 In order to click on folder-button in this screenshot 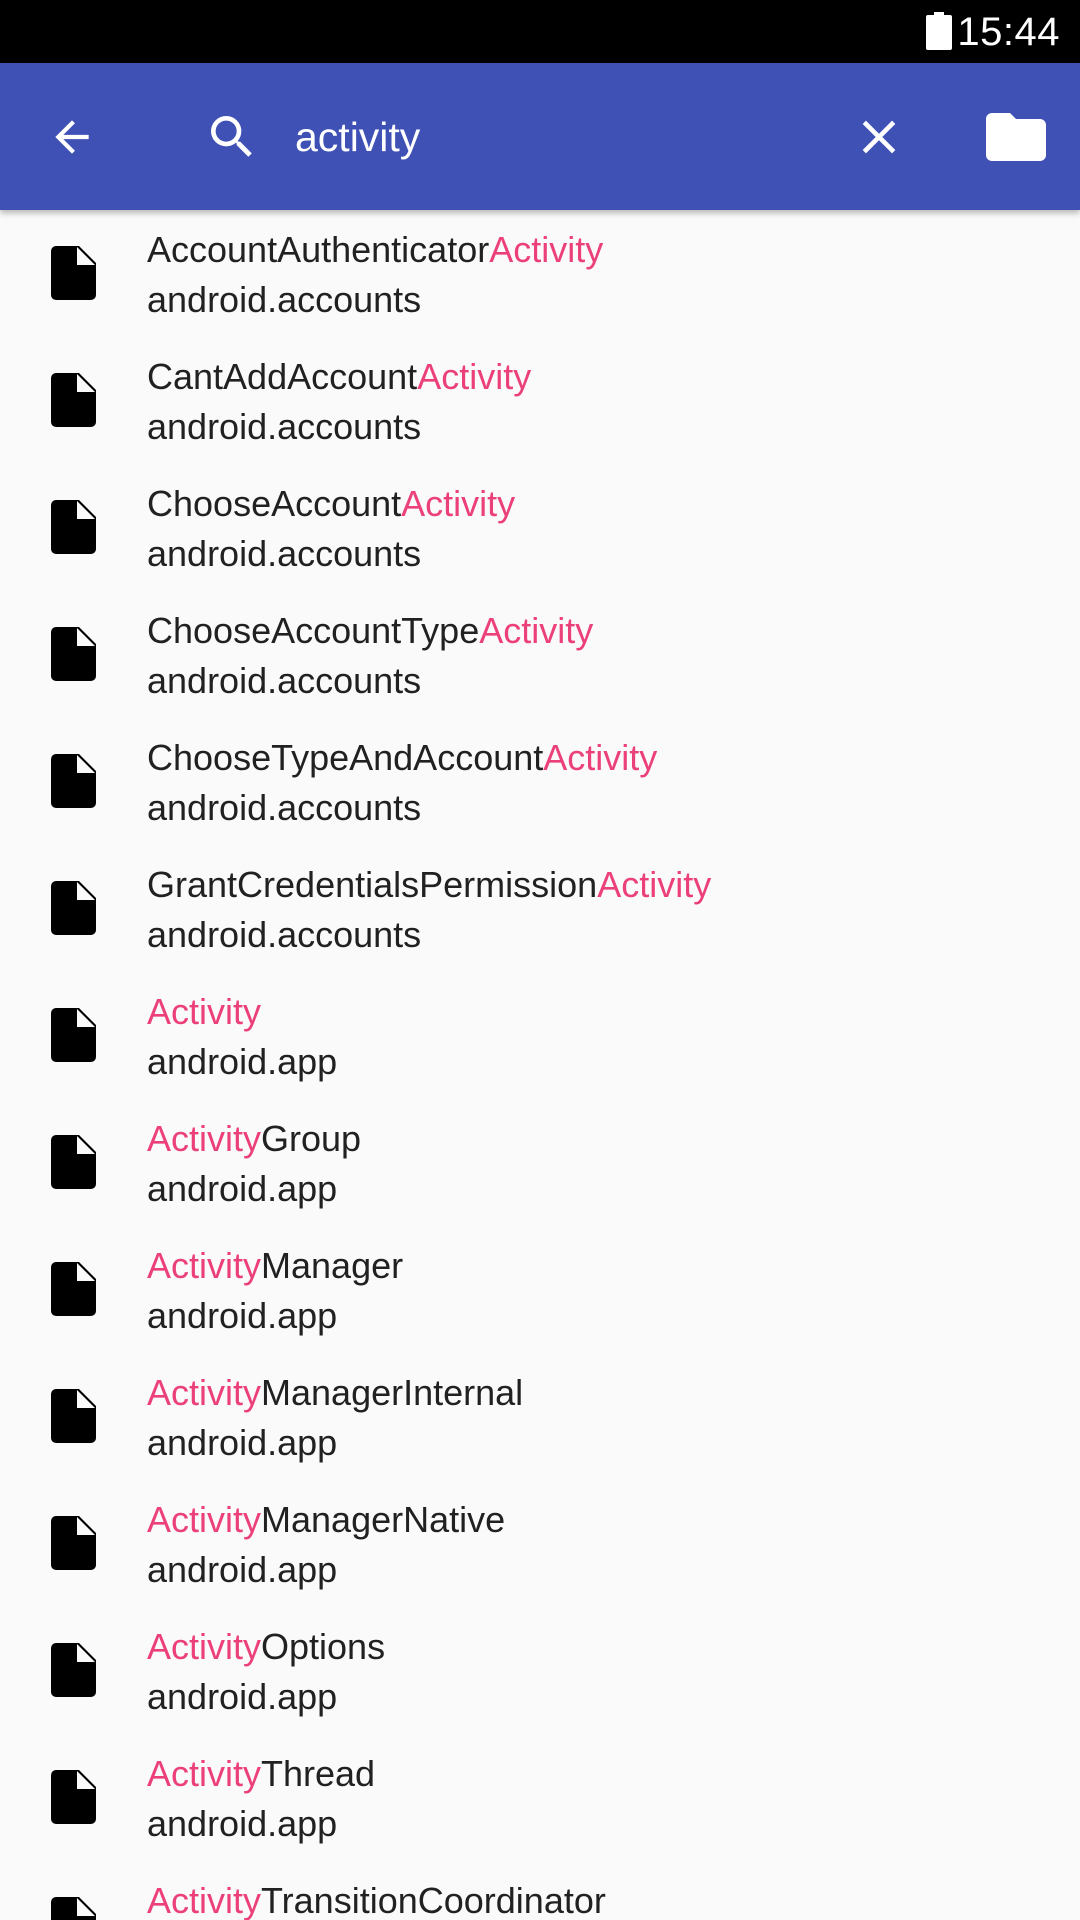, I will do `click(1016, 137)`.